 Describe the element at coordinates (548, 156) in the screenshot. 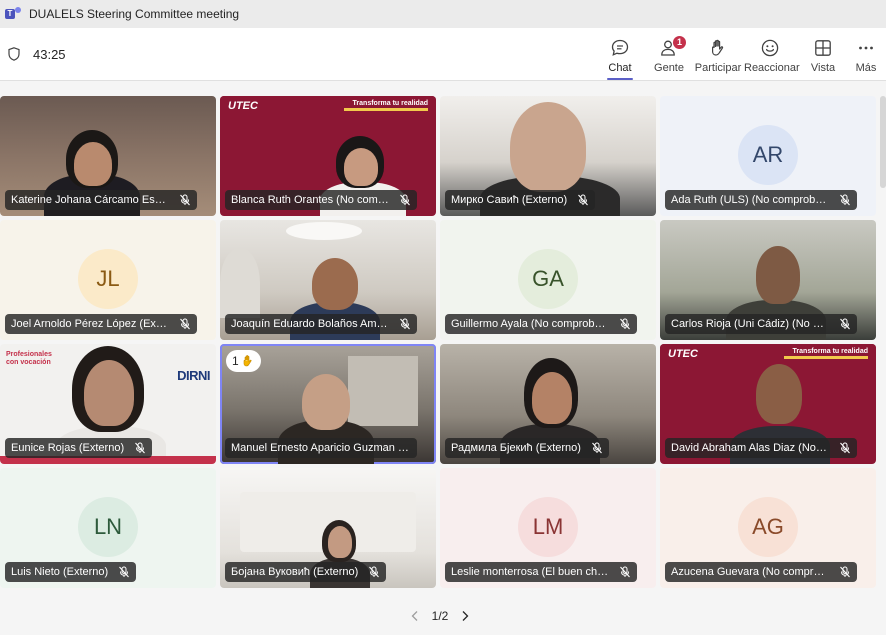

I see `participant-tile: Мирко Савић (Externo)` at that location.